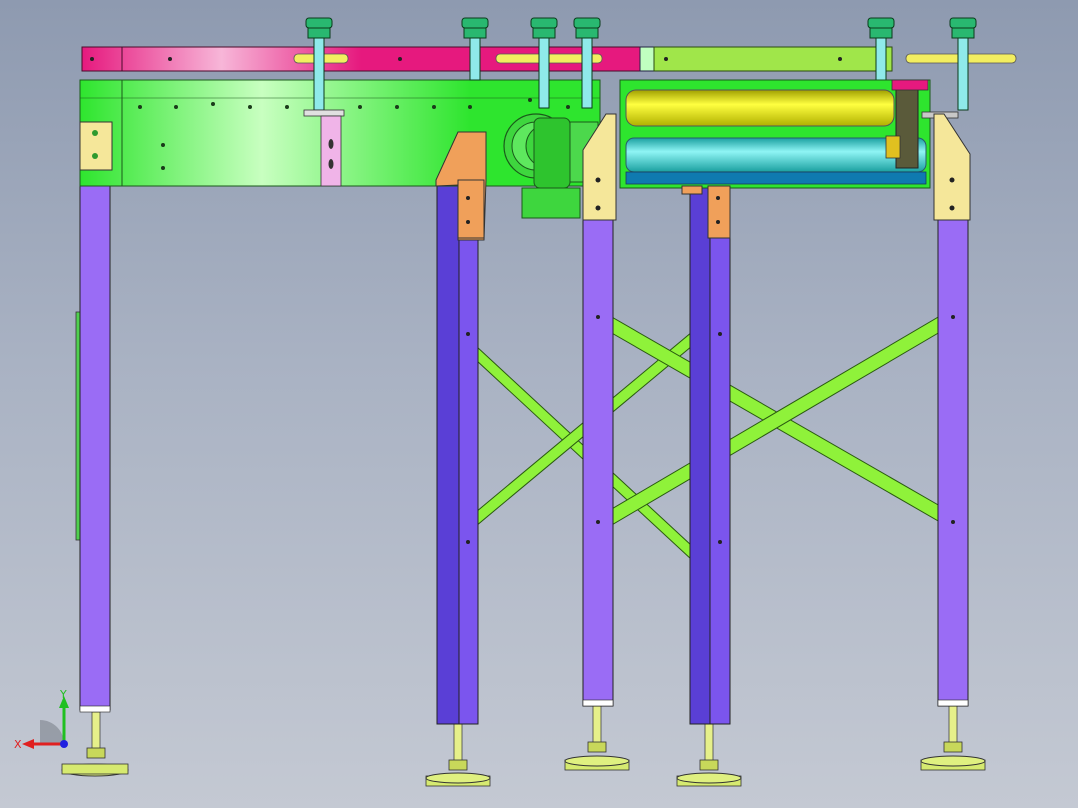 The image size is (1078, 808). I want to click on roller-frame, so click(789, 134).